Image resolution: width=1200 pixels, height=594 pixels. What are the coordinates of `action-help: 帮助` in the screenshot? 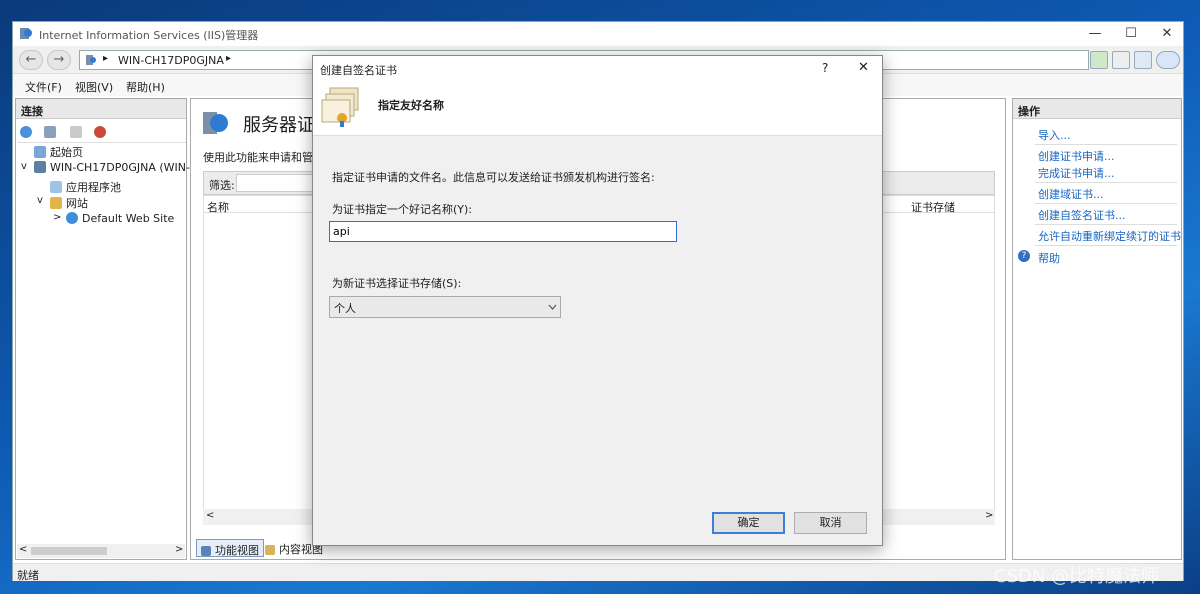 It's located at (1049, 258).